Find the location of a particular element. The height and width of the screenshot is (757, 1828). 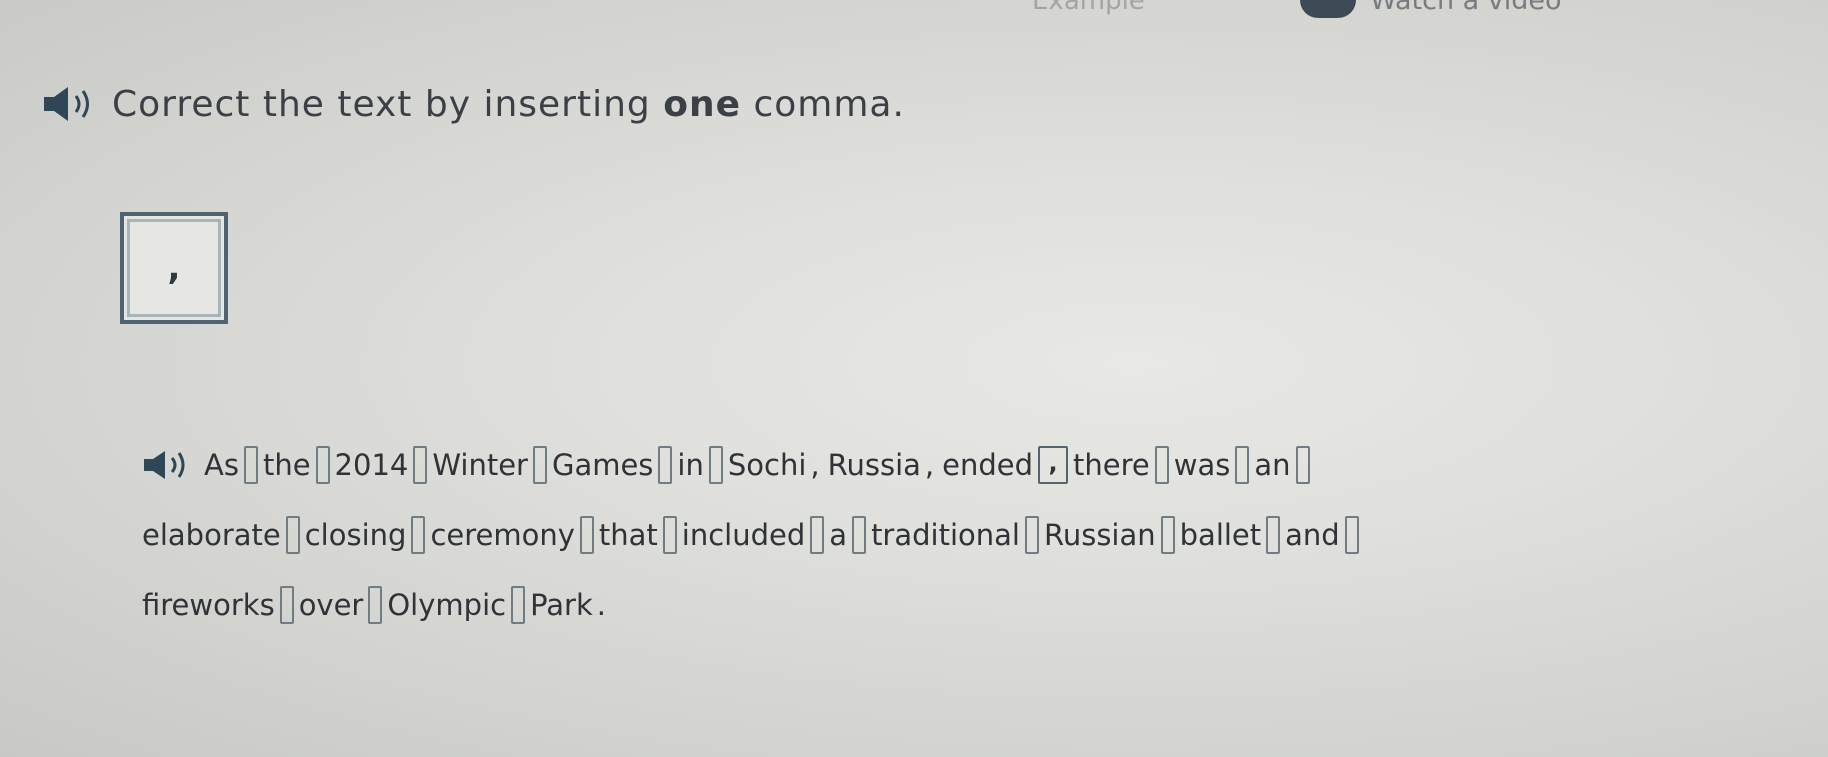

watch-video-button: Watch a video is located at coordinates (1431, 9).